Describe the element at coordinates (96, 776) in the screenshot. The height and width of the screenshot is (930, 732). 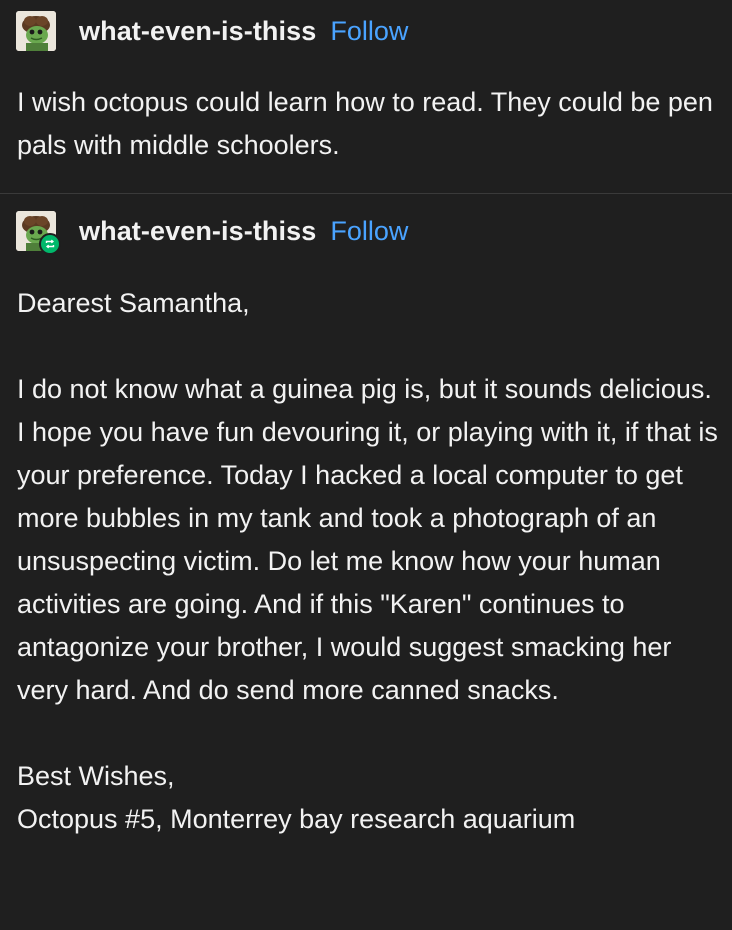
I see `post-signoff: Best Wishes,` at that location.